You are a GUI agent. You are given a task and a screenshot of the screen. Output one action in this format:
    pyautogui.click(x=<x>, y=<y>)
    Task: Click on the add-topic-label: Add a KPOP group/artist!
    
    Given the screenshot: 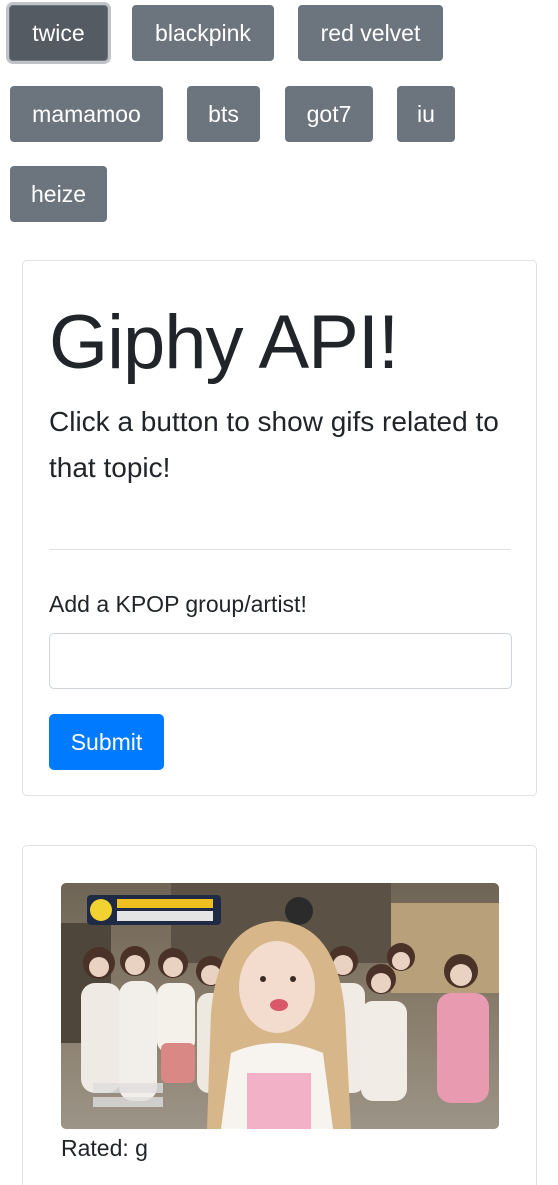 What is the action you would take?
    pyautogui.click(x=178, y=604)
    